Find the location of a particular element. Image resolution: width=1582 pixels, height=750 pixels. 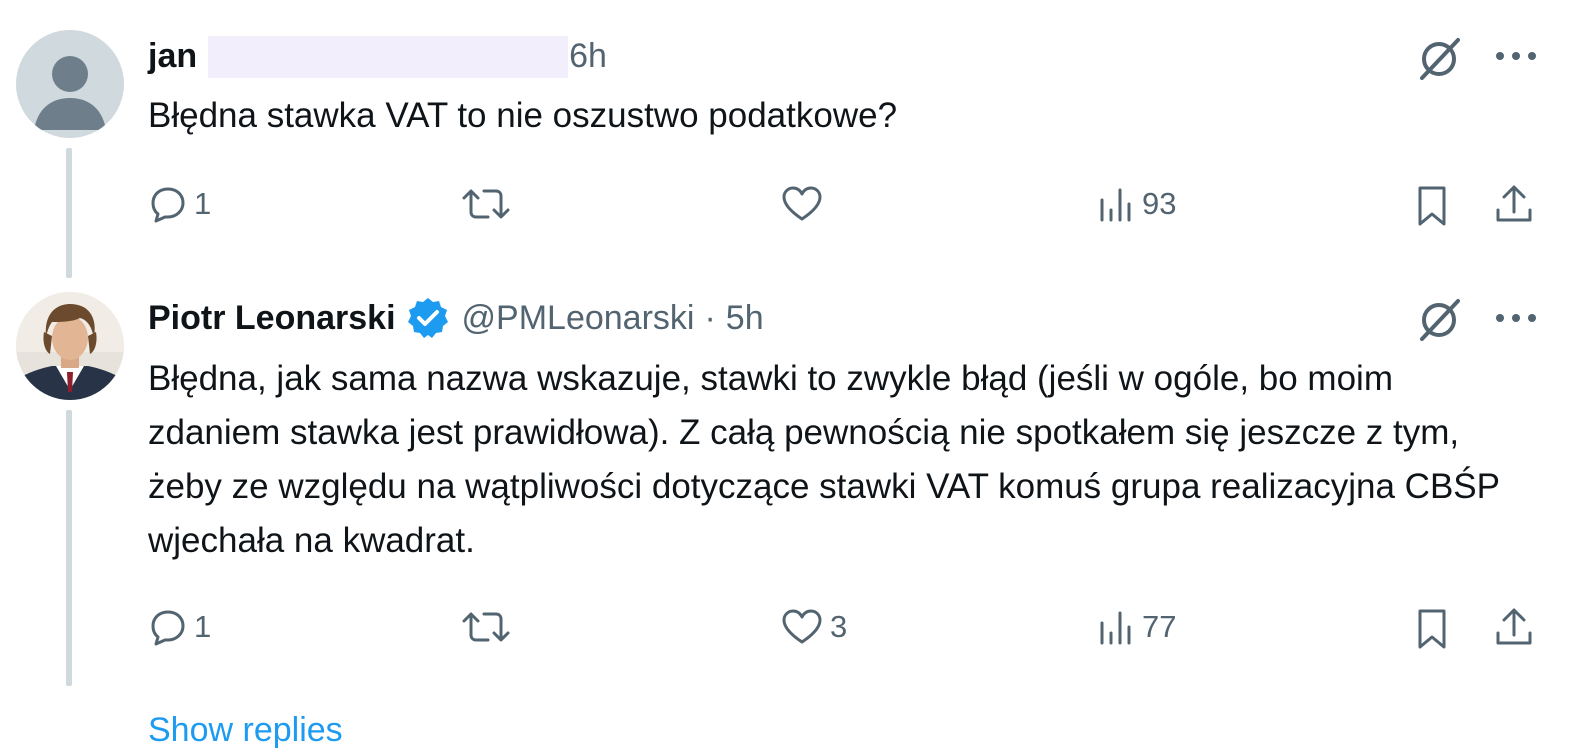

verified-badge-icon is located at coordinates (427, 318).